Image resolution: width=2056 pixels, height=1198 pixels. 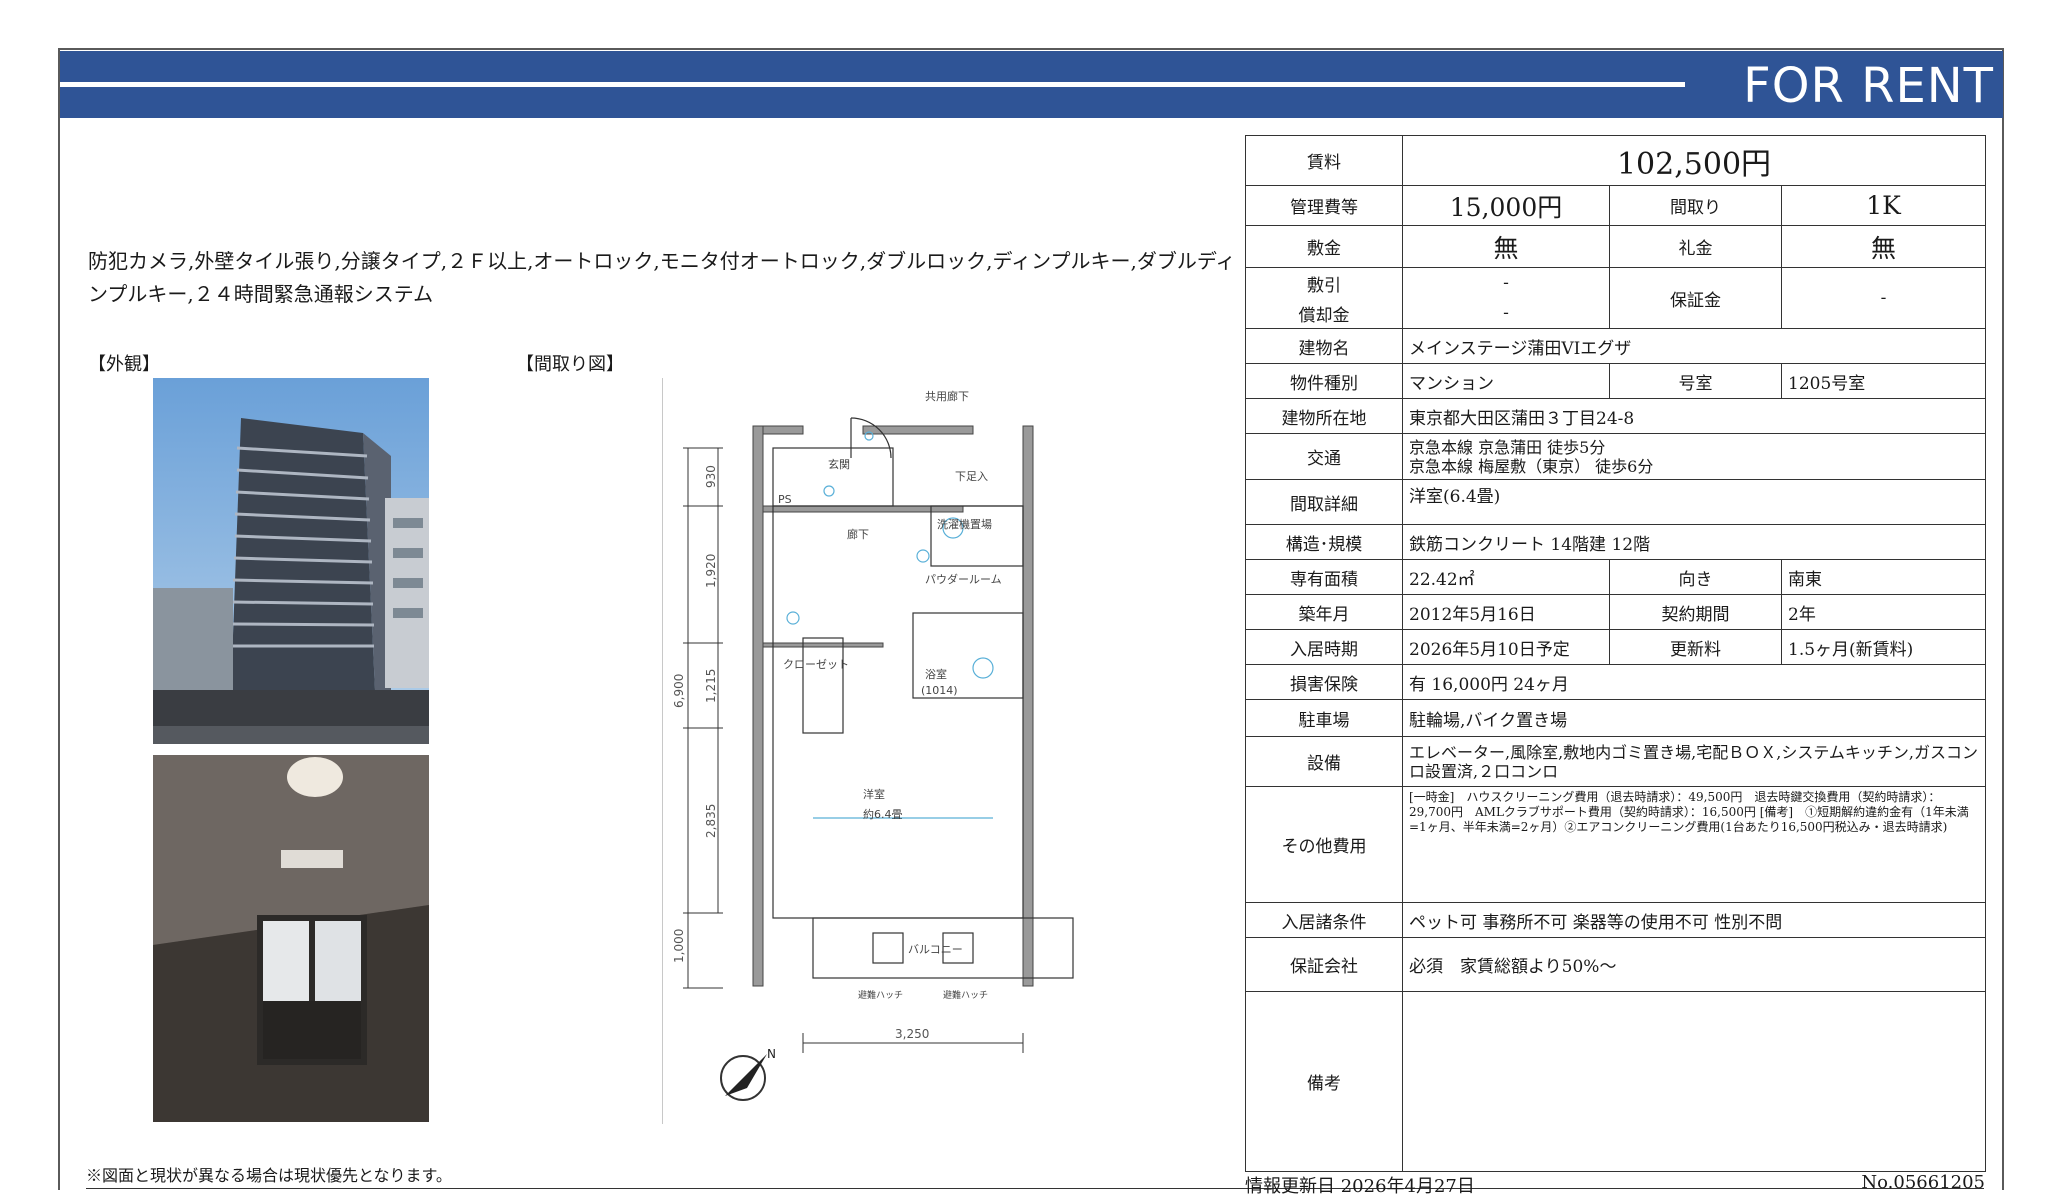 What do you see at coordinates (1694, 456) in the screenshot?
I see `access-value: 京急本線 京急蒲田 徒歩5分 京急本線 梅屋敷（東京） 徒歩6分` at bounding box center [1694, 456].